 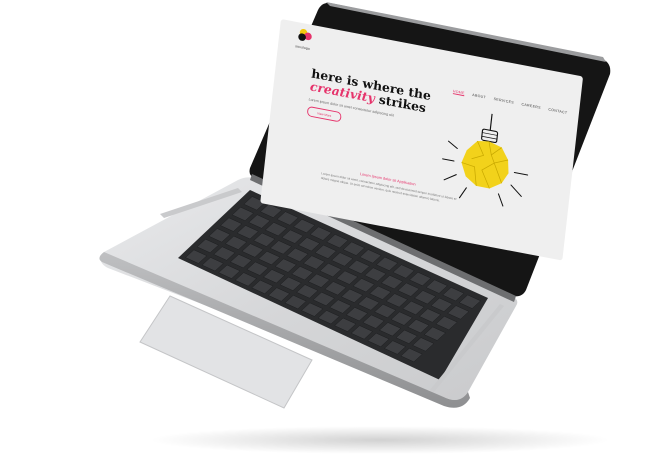 I want to click on logo-dot-black, so click(x=302, y=37).